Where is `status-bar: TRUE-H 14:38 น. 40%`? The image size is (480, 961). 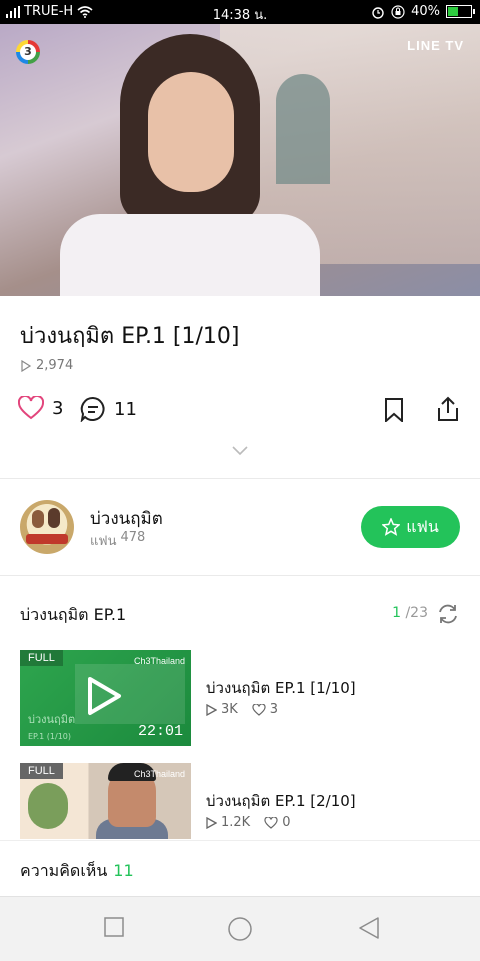 status-bar: TRUE-H 14:38 น. 40% is located at coordinates (240, 12).